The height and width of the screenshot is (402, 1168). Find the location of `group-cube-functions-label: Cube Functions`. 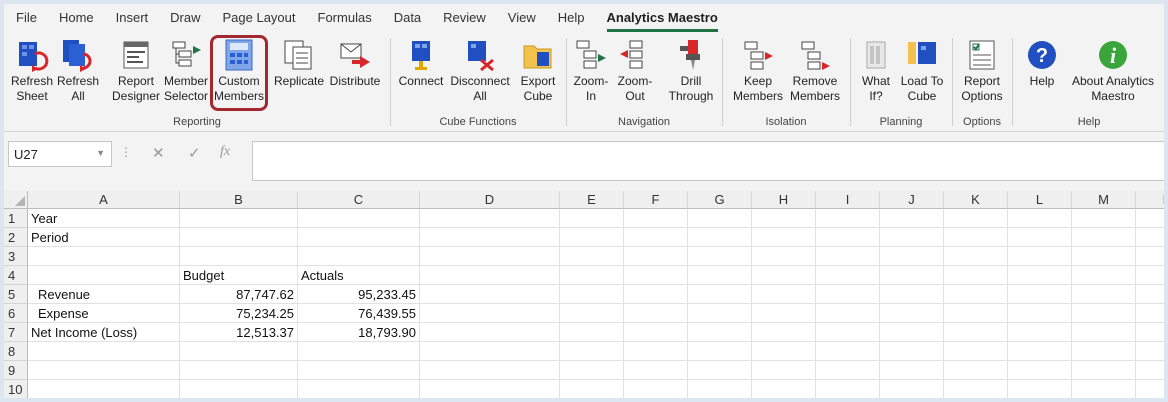

group-cube-functions-label: Cube Functions is located at coordinates (478, 122).